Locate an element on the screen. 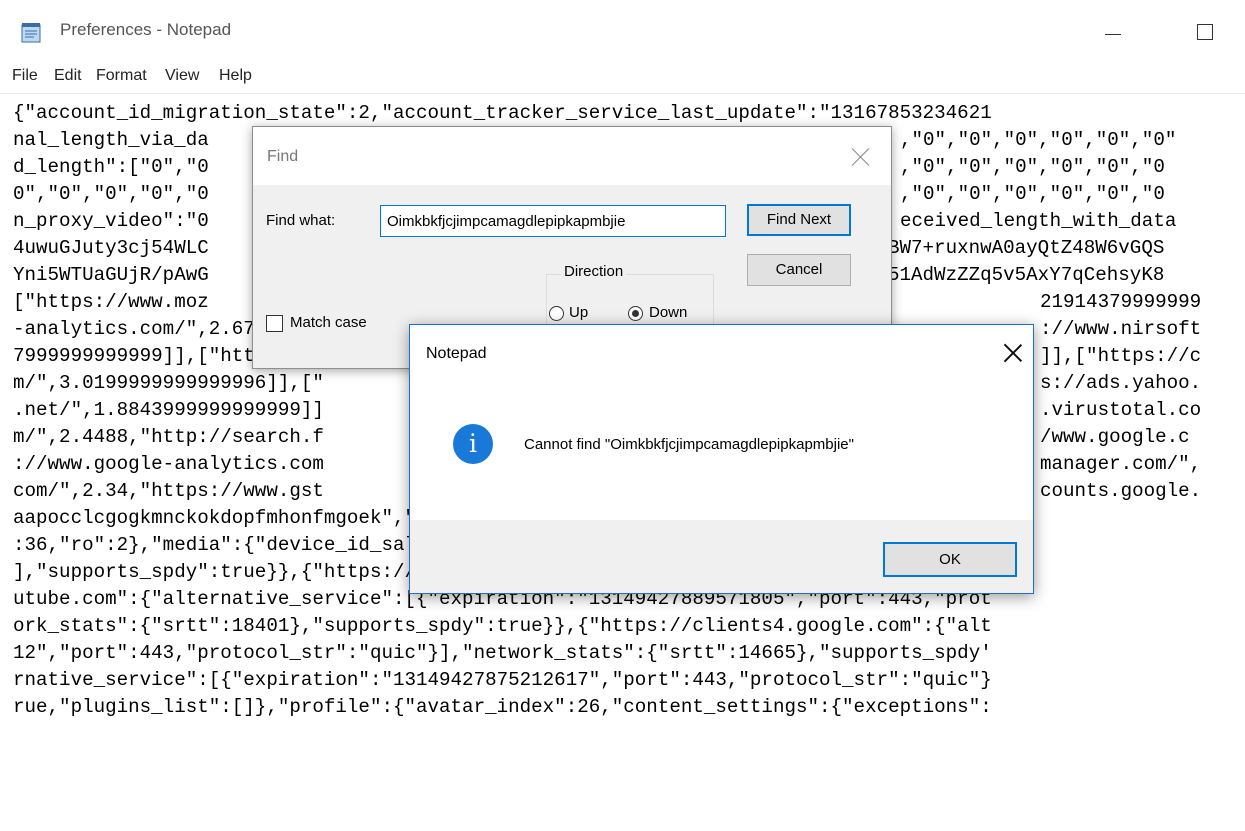 The width and height of the screenshot is (1245, 831). find-what-input is located at coordinates (553, 221).